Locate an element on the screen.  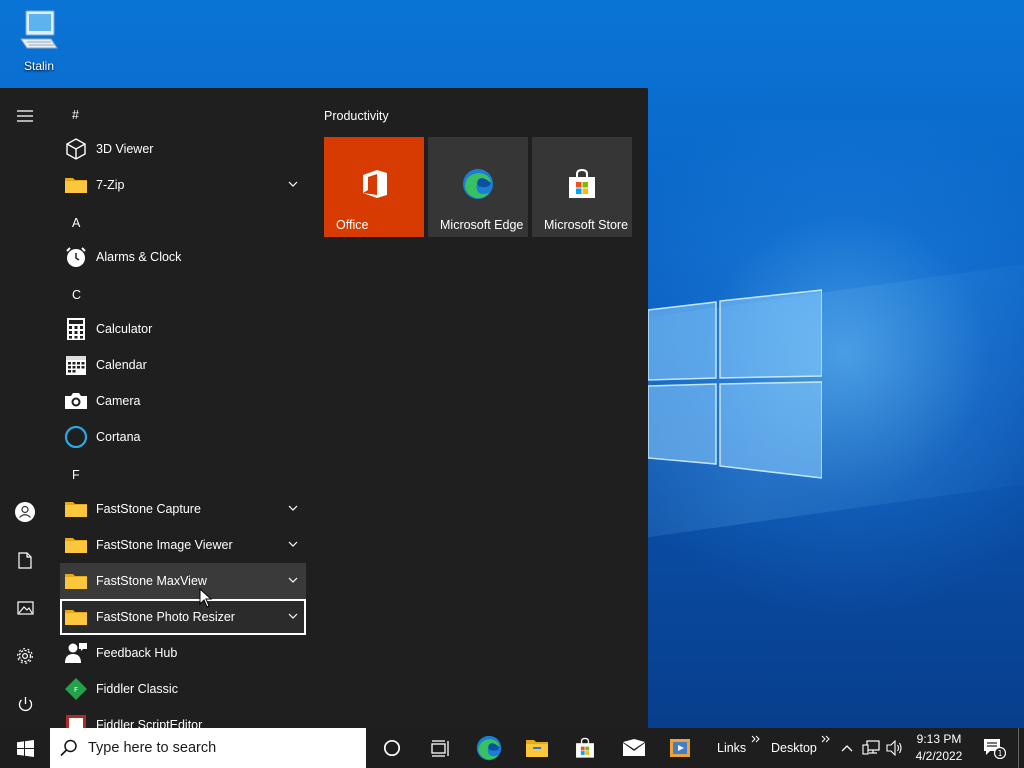
file-explorer-icon is located at coordinates (537, 748).